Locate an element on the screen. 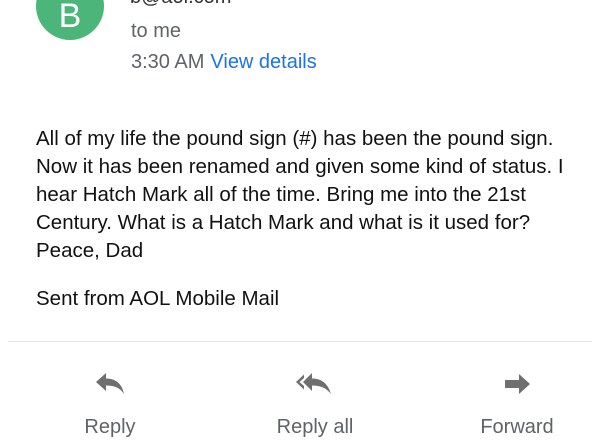 This screenshot has height=447, width=600. reply-all-button: Reply all is located at coordinates (315, 394).